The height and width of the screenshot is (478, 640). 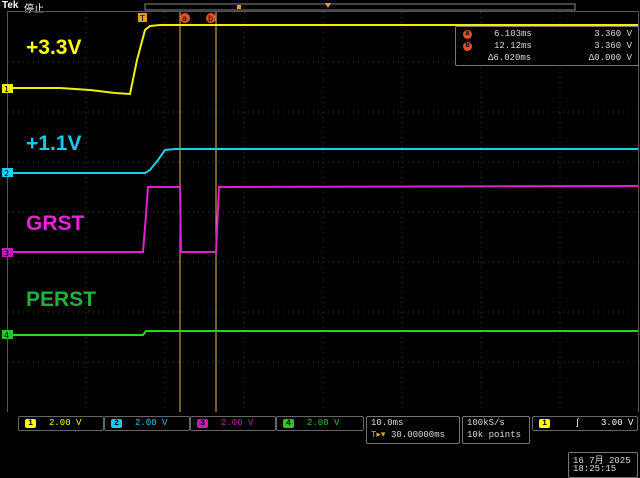 I want to click on timebase-scale: 10.0ms, so click(x=387, y=423).